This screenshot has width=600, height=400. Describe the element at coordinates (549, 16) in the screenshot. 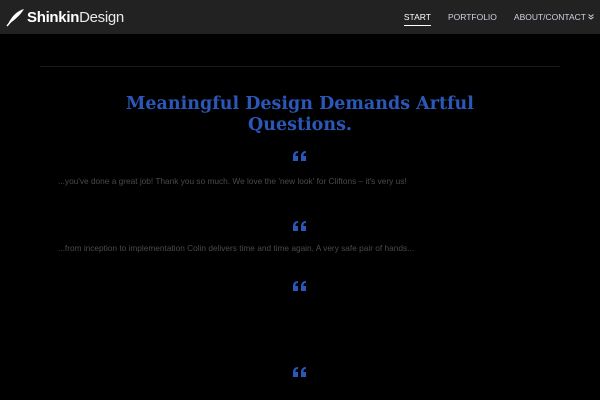

I see `nav-item-about-contact-label: ABOUT/CONTACT` at that location.